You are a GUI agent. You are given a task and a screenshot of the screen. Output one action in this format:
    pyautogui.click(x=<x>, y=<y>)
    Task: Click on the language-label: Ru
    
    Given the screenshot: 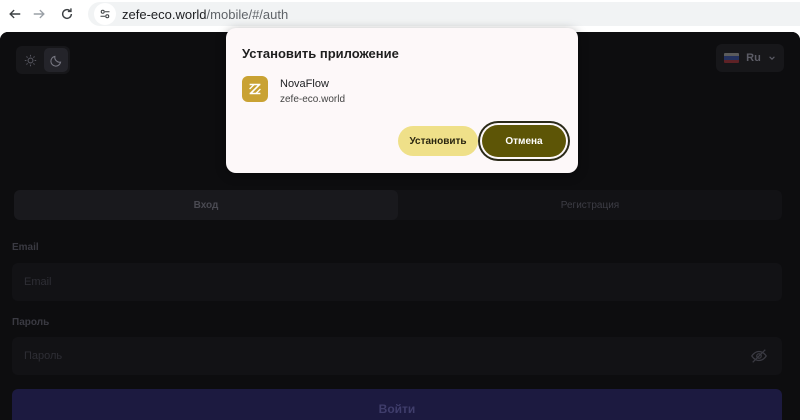 What is the action you would take?
    pyautogui.click(x=753, y=58)
    